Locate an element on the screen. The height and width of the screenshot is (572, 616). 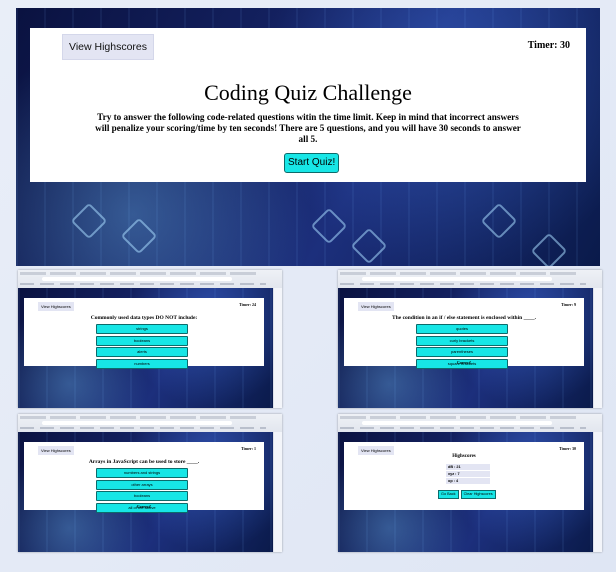
timer: Timer: 1 is located at coordinates (248, 448).